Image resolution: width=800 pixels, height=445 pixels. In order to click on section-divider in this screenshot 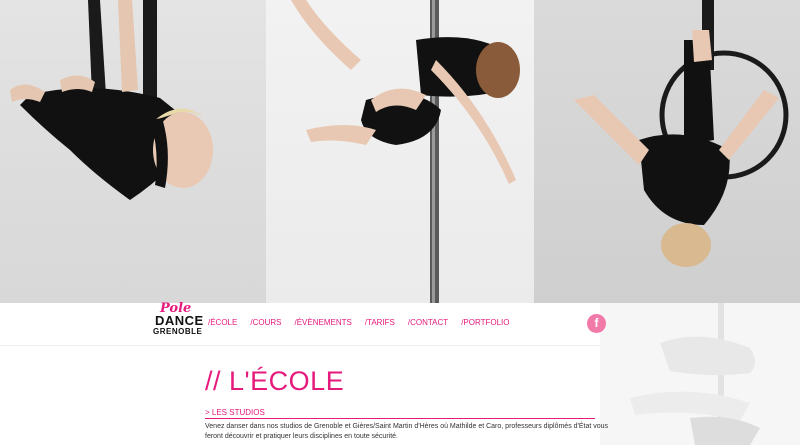, I will do `click(400, 418)`.